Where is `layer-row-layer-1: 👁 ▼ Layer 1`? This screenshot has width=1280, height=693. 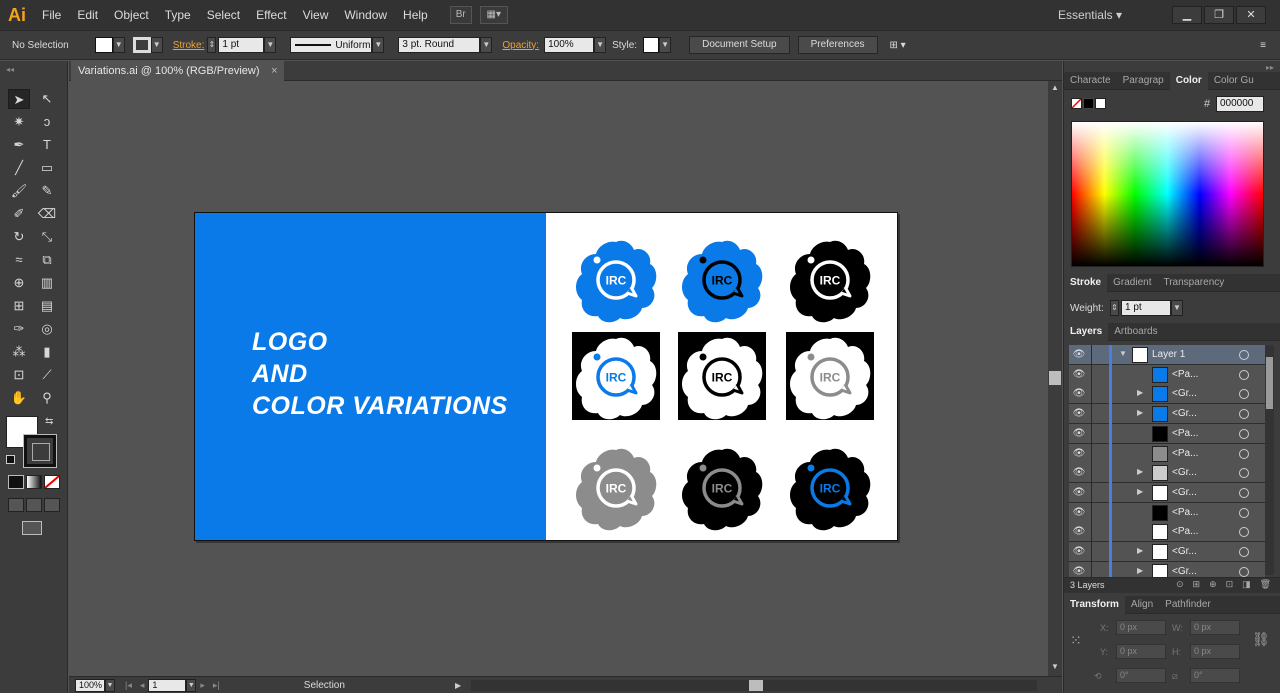
layer-row-layer-1: 👁 ▼ Layer 1 is located at coordinates (1167, 355).